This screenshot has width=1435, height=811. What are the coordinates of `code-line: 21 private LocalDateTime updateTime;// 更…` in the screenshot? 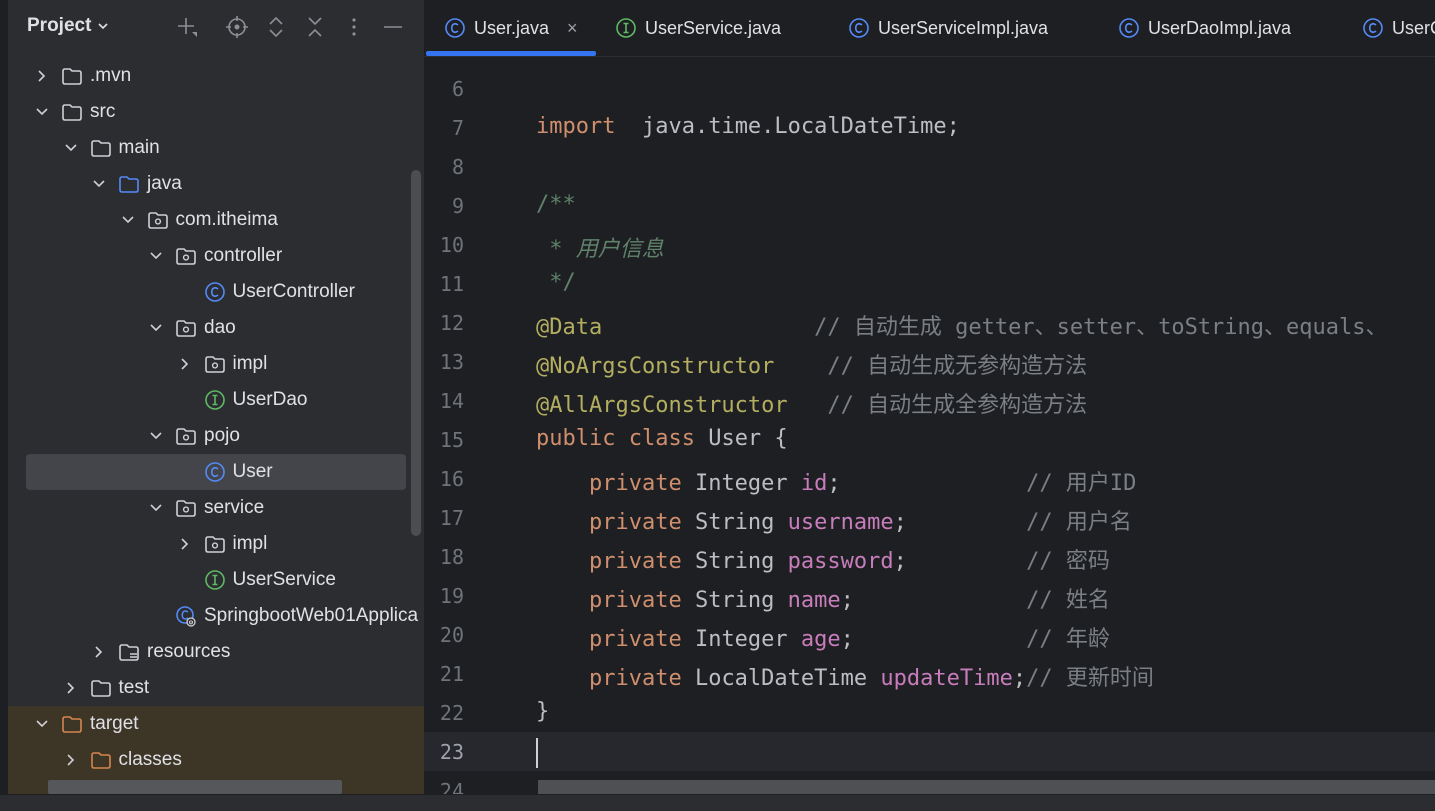 It's located at (929, 673).